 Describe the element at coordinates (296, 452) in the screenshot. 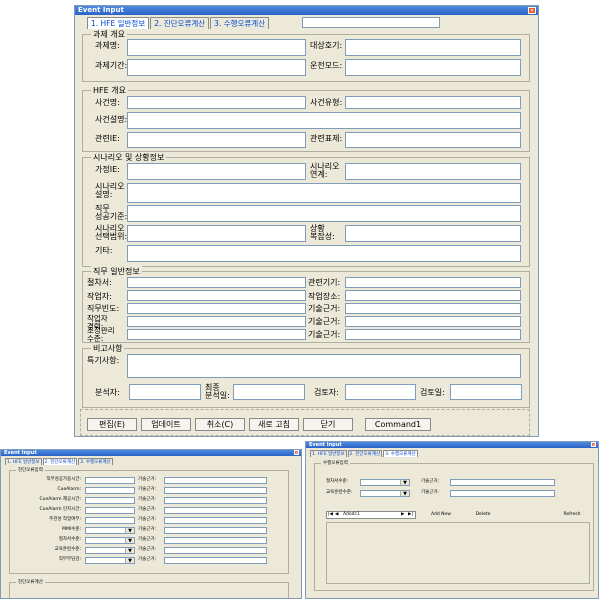

I see `diag-close-button: ✕` at that location.